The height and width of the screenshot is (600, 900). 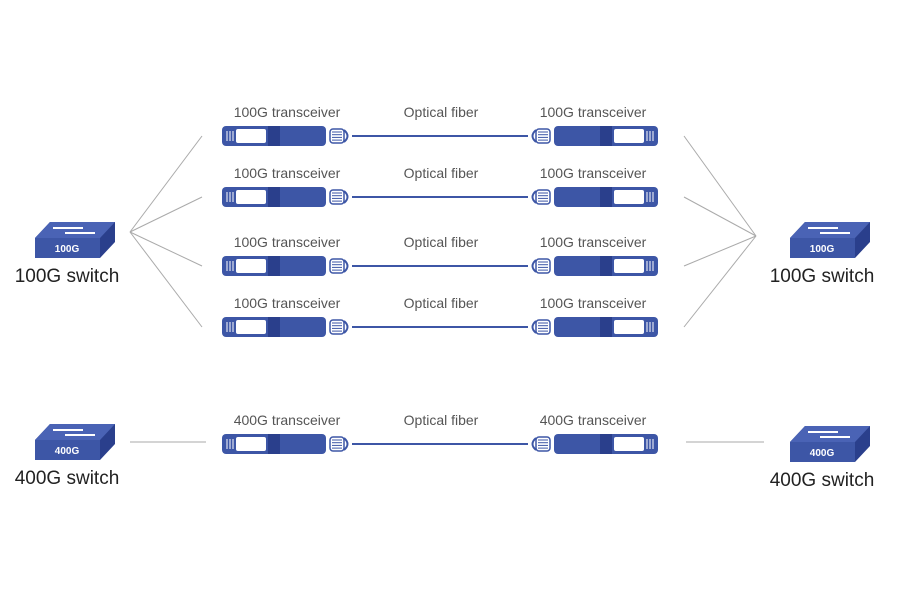 I want to click on transceiver-label-left: 400G transceiver, so click(x=287, y=420).